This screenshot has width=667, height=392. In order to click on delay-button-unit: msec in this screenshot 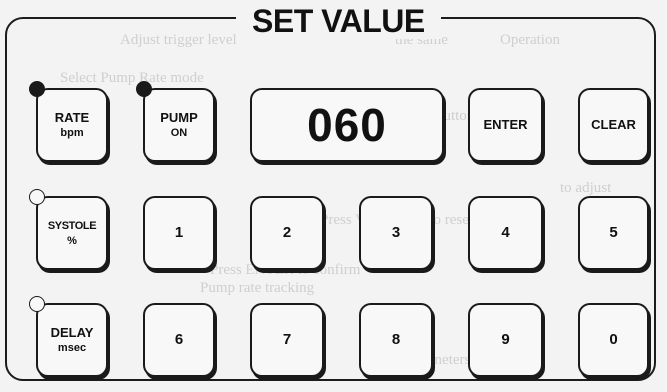, I will do `click(72, 348)`.